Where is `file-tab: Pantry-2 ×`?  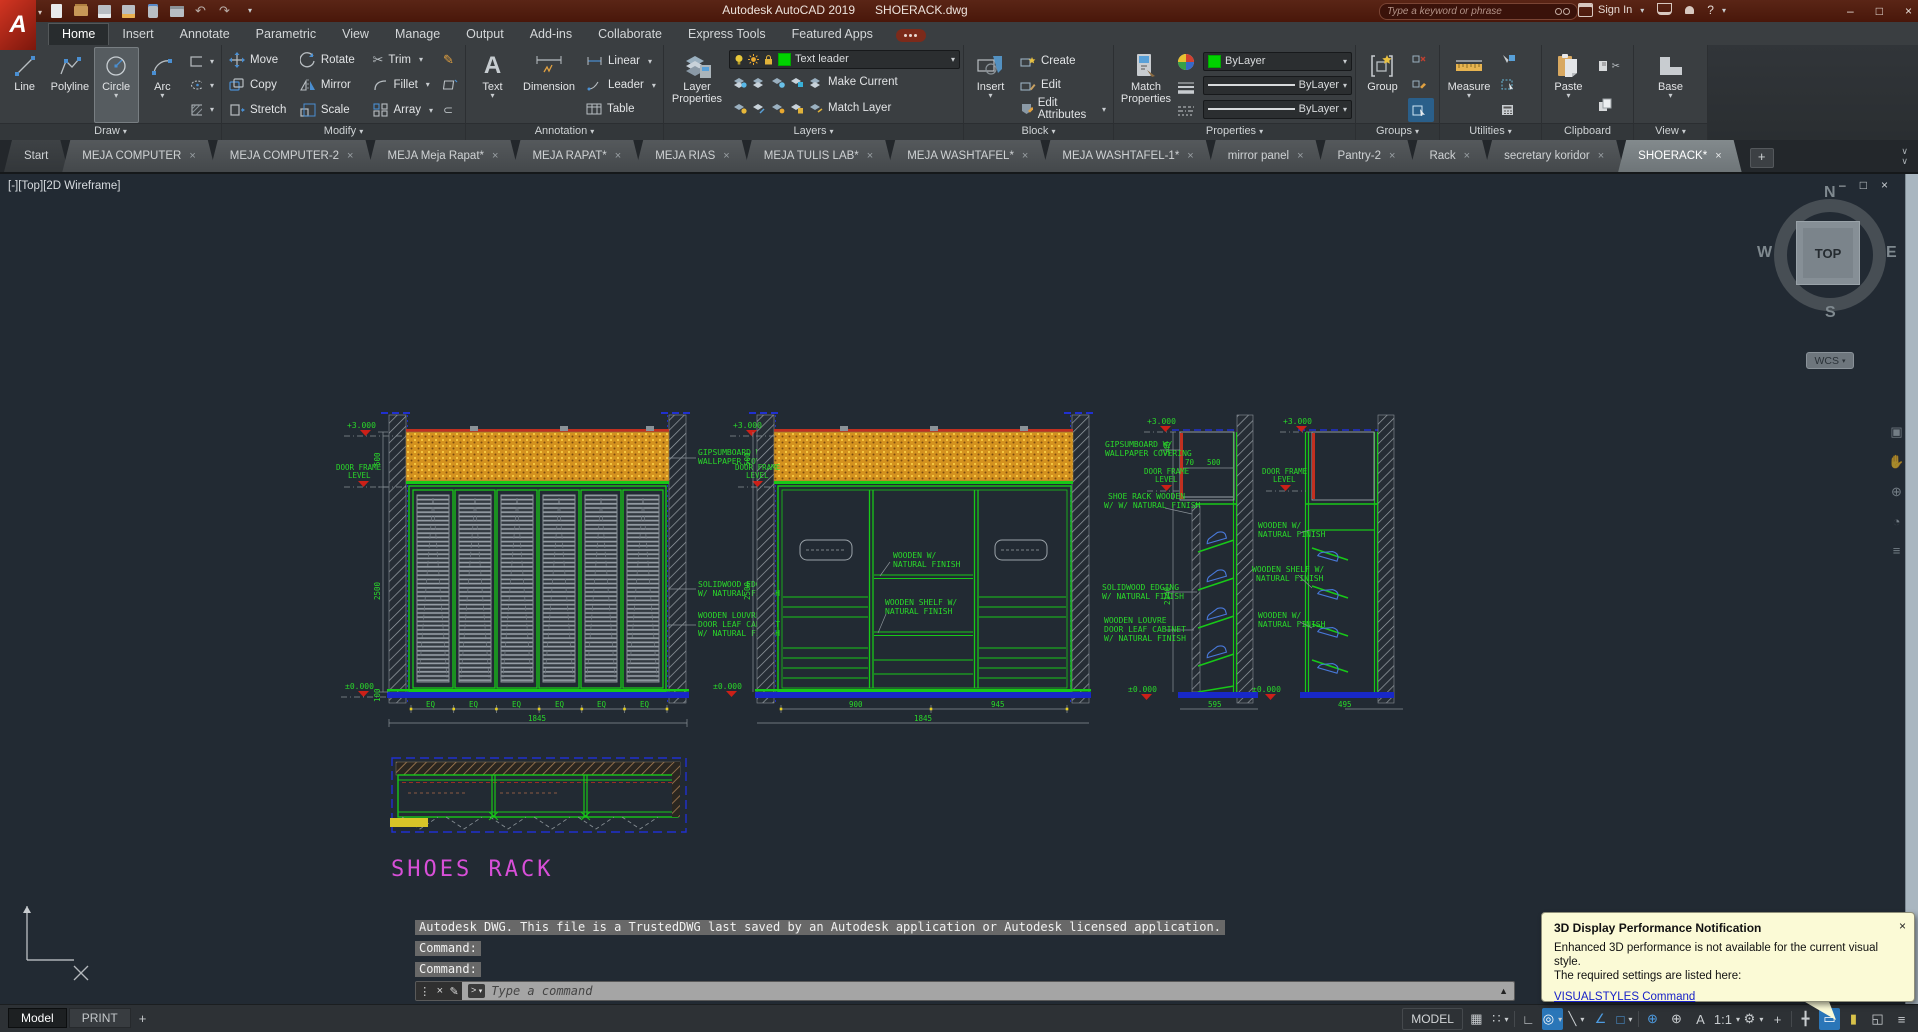 file-tab: Pantry-2 × is located at coordinates (1367, 156).